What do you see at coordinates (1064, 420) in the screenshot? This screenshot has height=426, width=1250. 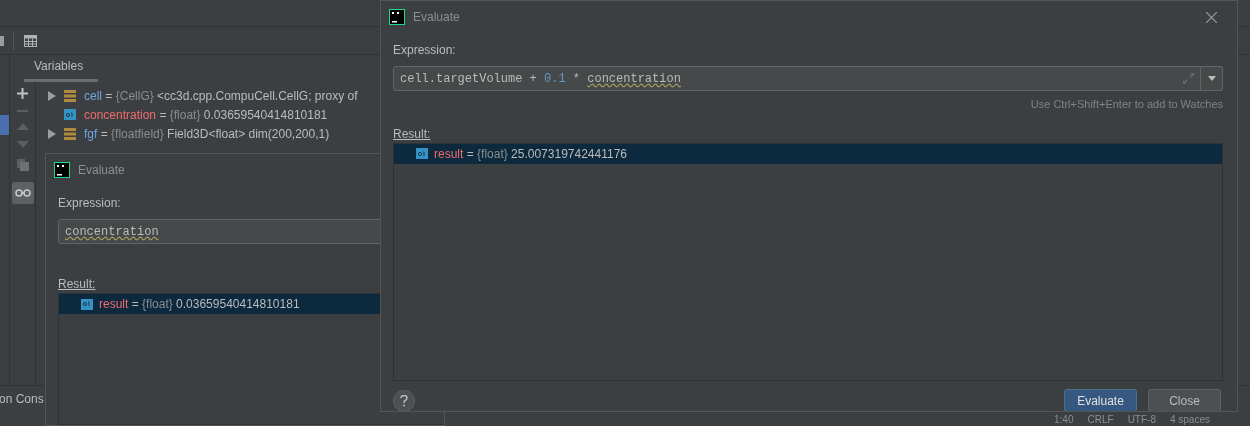 I see `status-bar-item: 1:40` at bounding box center [1064, 420].